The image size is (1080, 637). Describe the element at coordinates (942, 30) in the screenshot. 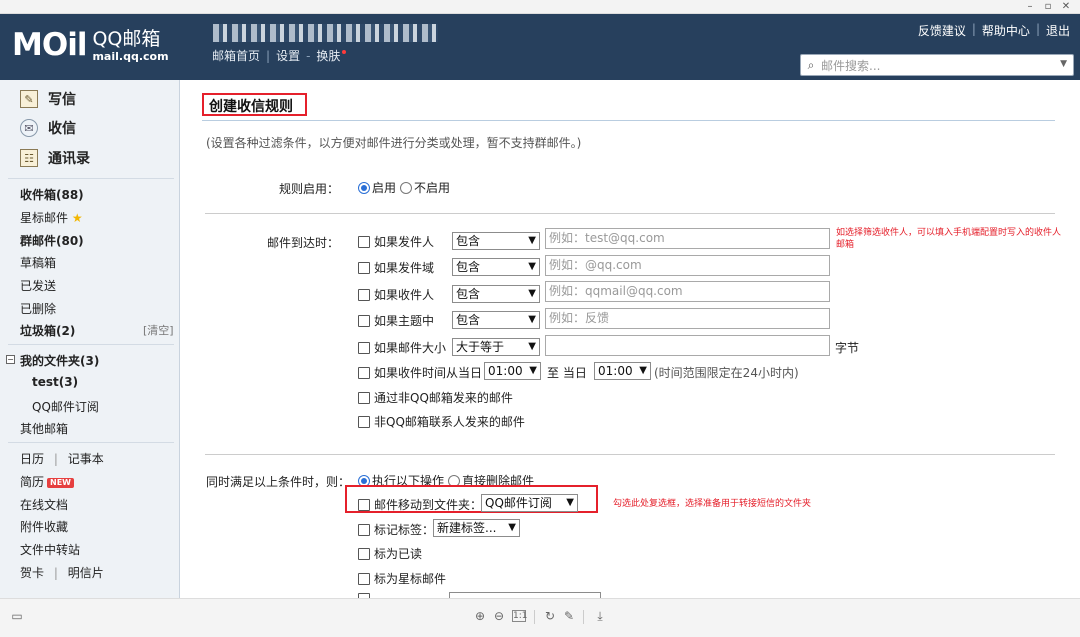

I see `feedback-link: 反馈建议` at that location.